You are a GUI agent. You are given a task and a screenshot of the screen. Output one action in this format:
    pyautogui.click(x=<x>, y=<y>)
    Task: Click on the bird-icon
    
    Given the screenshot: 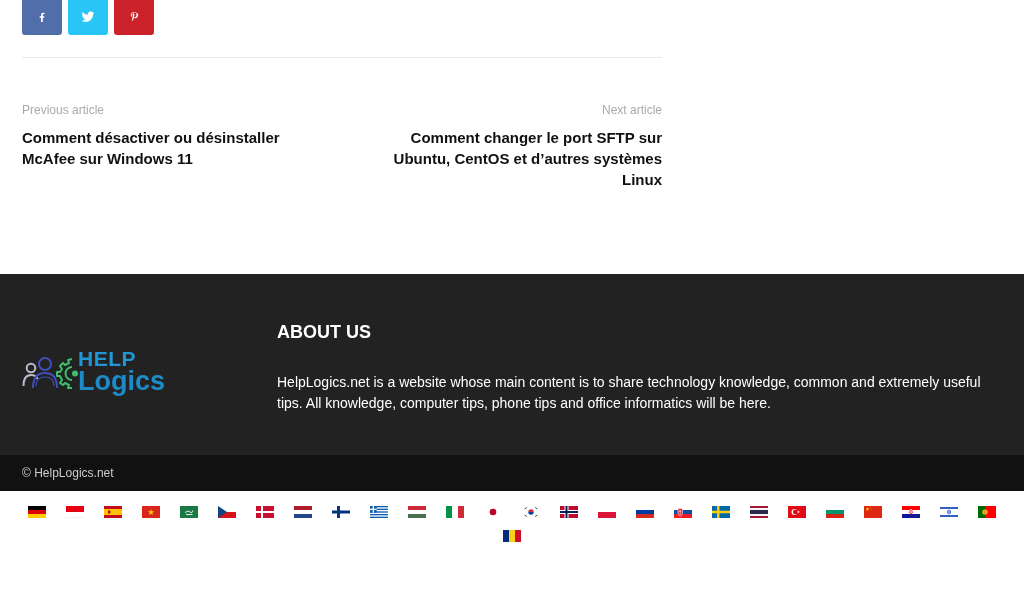 What is the action you would take?
    pyautogui.click(x=88, y=16)
    